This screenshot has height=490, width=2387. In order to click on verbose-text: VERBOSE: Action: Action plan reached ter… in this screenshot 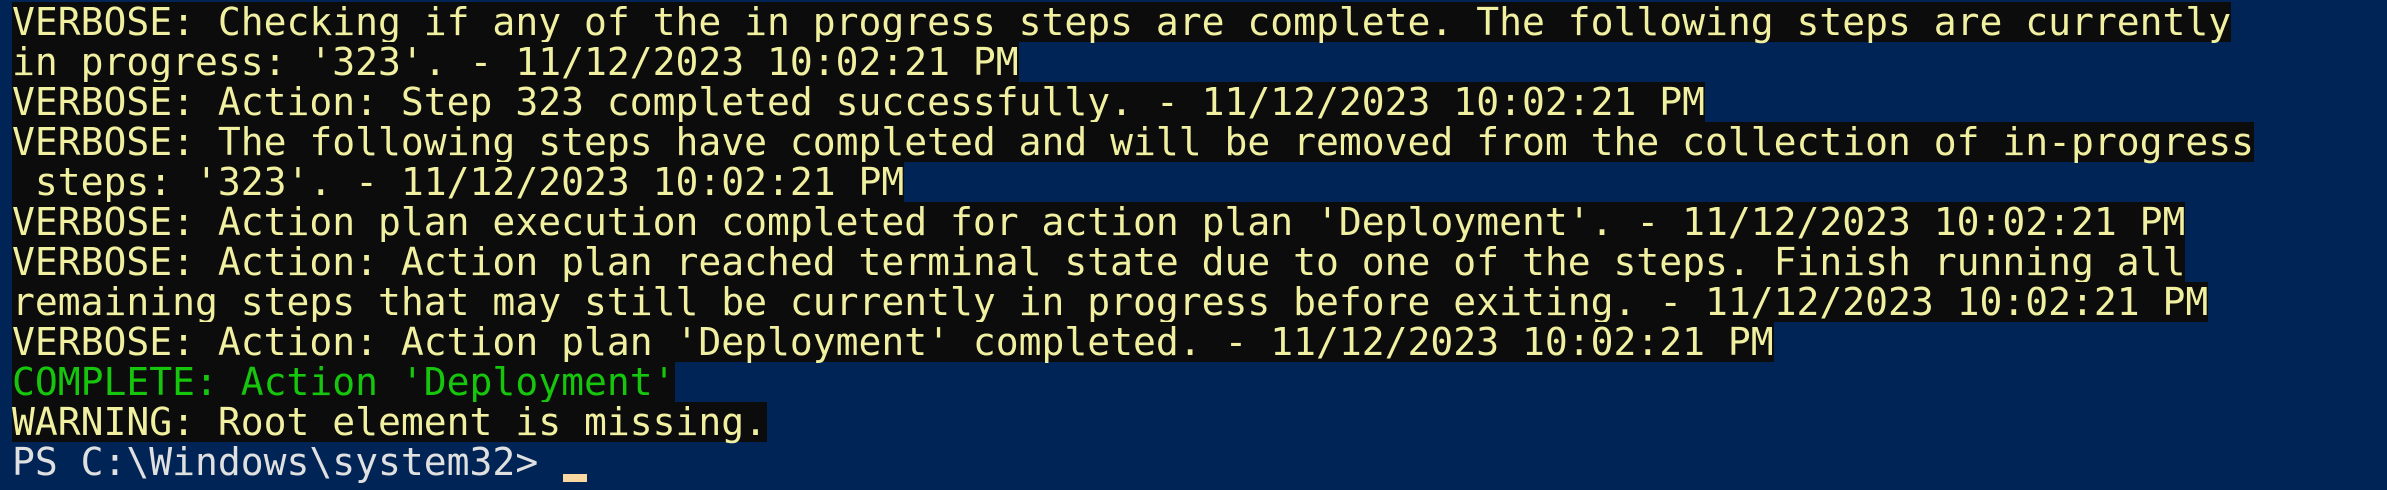, I will do `click(1099, 262)`.